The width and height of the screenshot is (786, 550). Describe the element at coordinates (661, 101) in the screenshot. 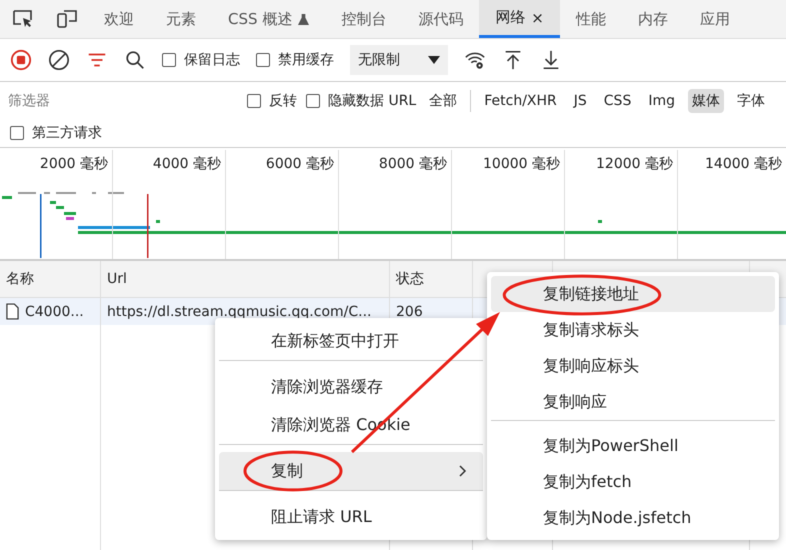

I see `type-filter: Img` at that location.